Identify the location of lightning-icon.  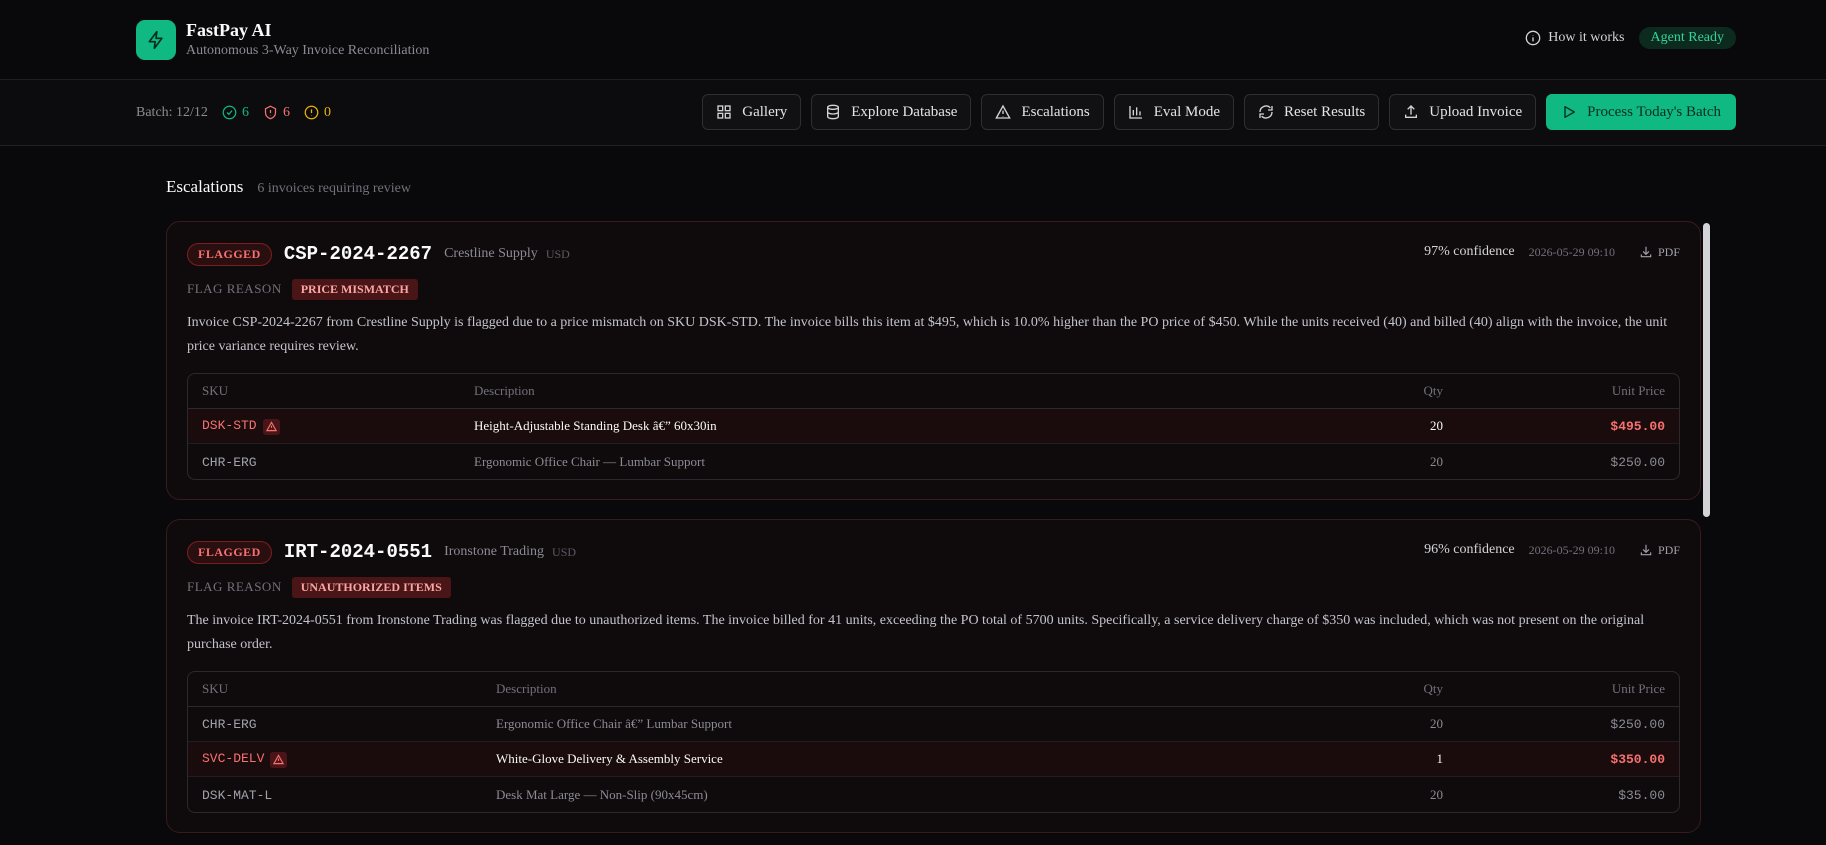
(156, 39).